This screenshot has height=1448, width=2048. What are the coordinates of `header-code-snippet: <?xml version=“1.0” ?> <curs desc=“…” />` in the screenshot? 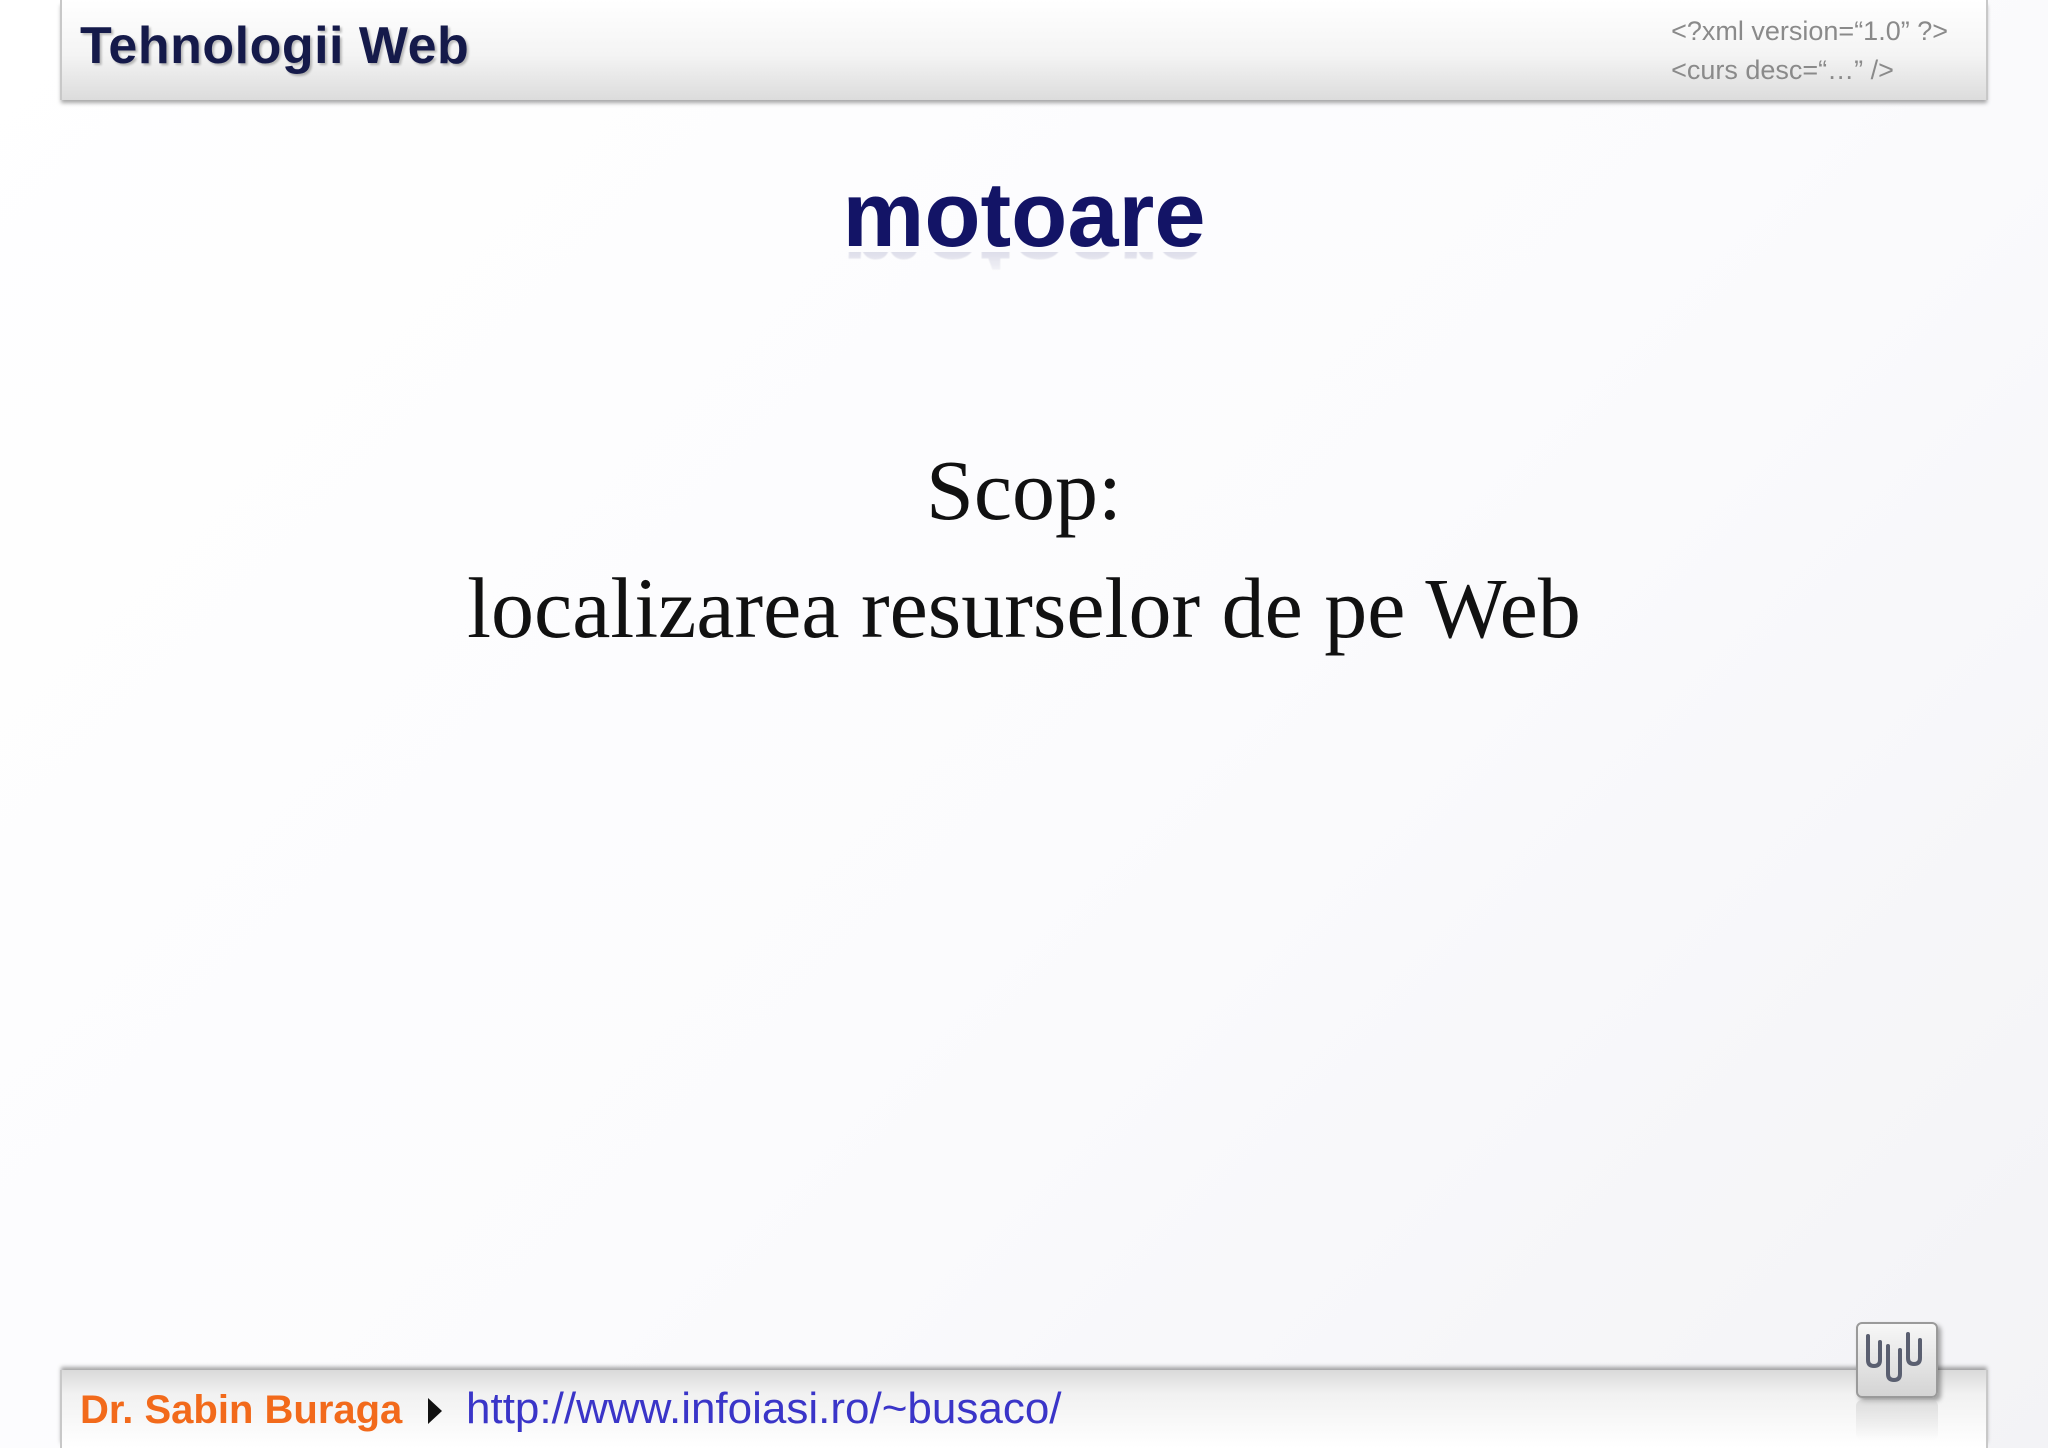 It's located at (1809, 51).